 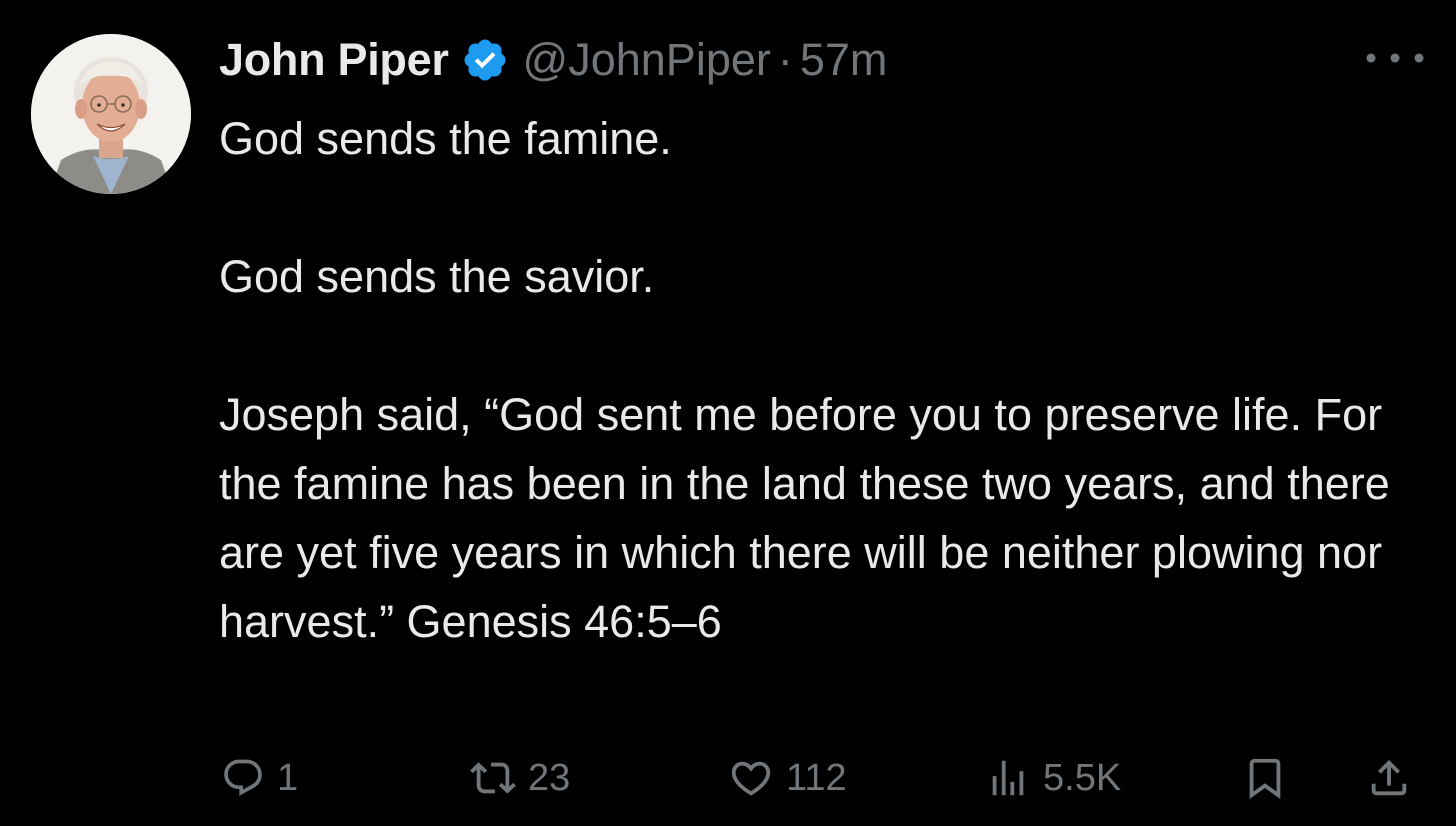 I want to click on share-icon, so click(x=1389, y=777).